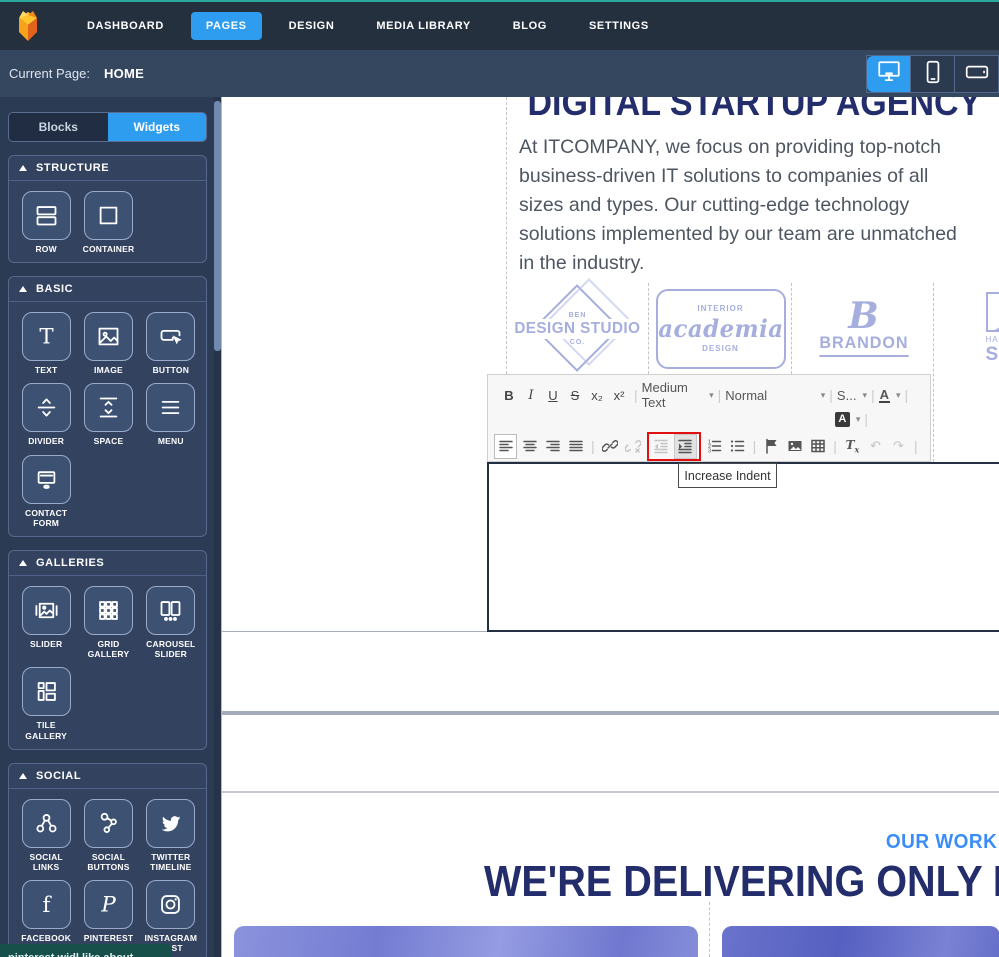  What do you see at coordinates (889, 395) in the screenshot?
I see `font-color-dropdown: A ▾` at bounding box center [889, 395].